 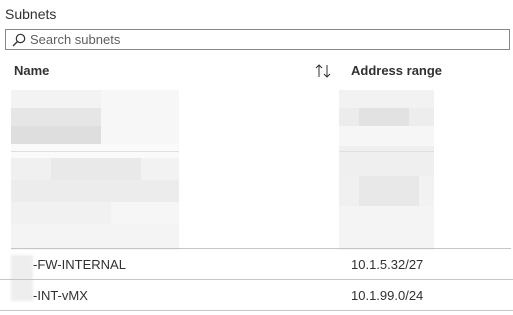 I want to click on table-header: Name Address range, so click(x=256, y=71).